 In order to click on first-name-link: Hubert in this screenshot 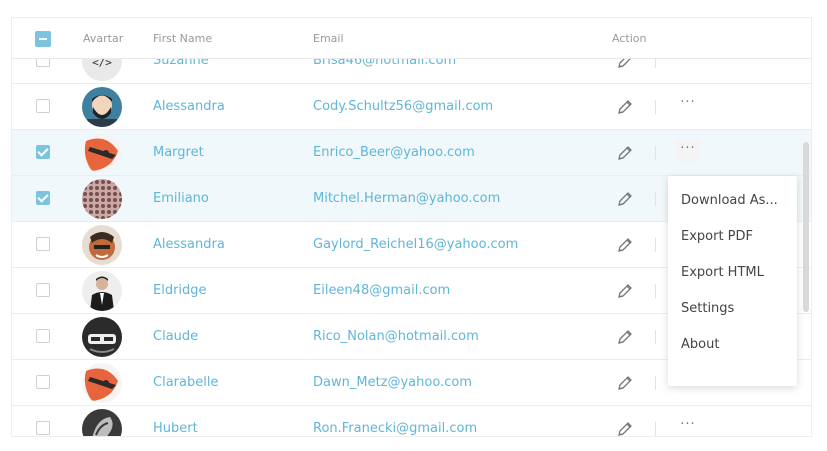, I will do `click(175, 428)`.